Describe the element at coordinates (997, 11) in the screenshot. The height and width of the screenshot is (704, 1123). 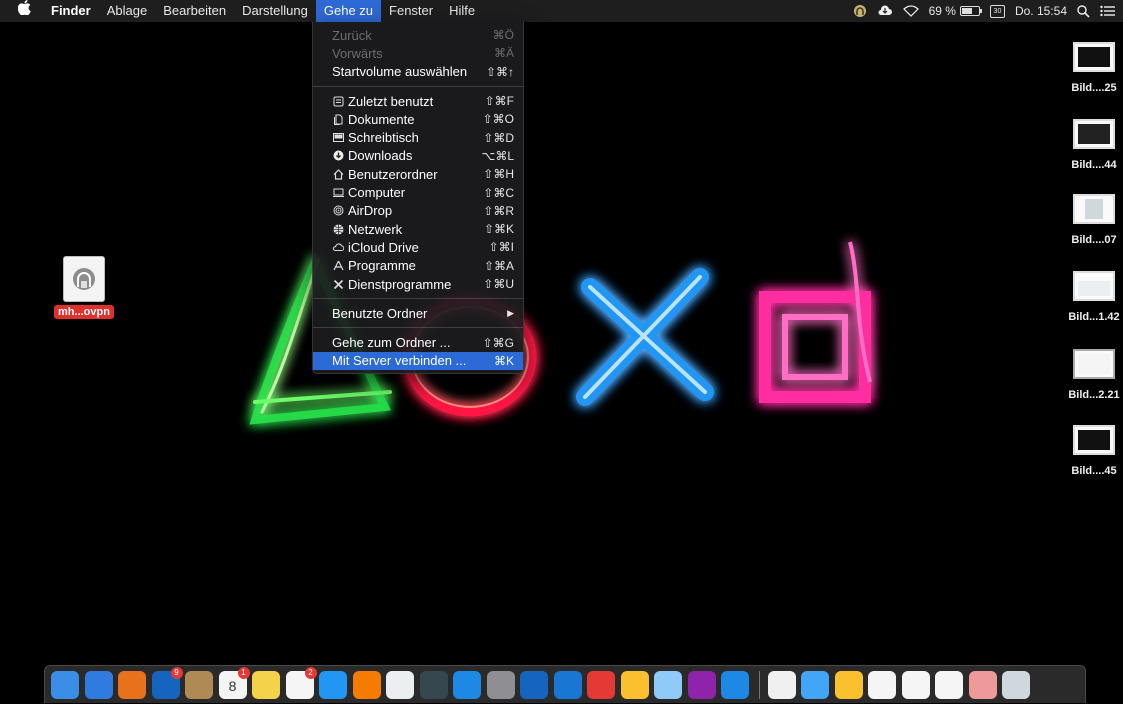
I see `calendar-icon: 30` at that location.